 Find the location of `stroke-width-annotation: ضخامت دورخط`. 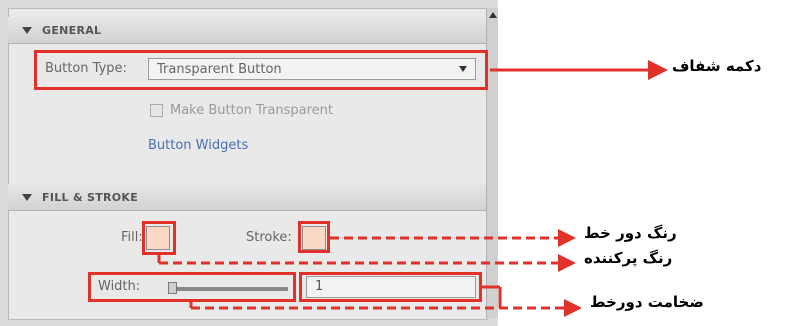

stroke-width-annotation: ضخامت دورخط is located at coordinates (647, 302).